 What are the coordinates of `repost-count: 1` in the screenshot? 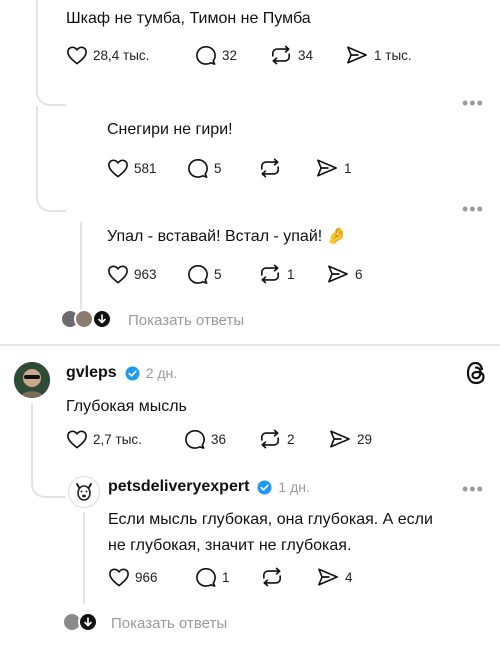 It's located at (291, 274).